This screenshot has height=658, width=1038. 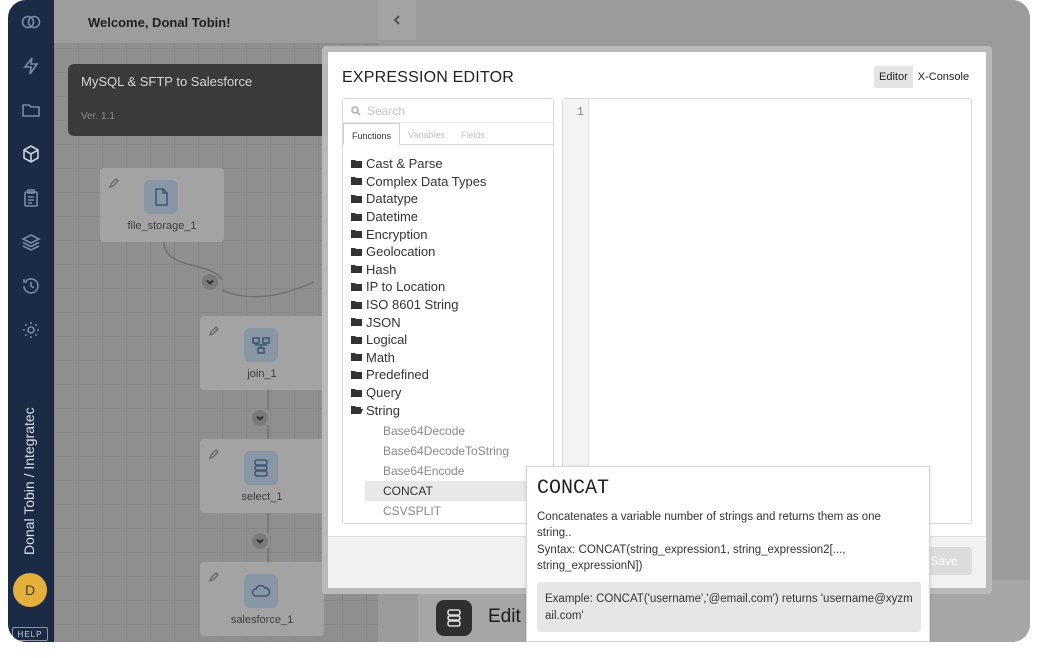 What do you see at coordinates (384, 393) in the screenshot?
I see `folder-label: Query` at bounding box center [384, 393].